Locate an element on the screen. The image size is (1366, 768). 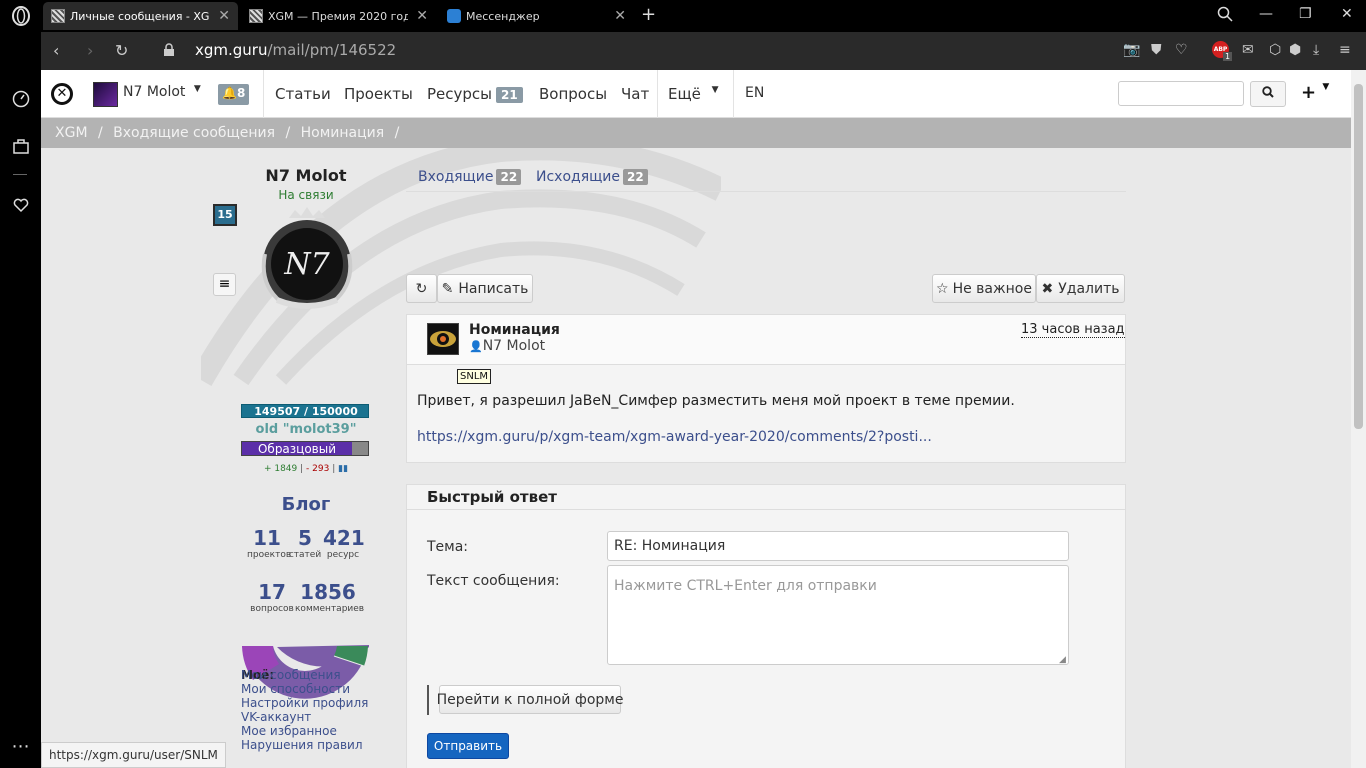
tab-search-icon is located at coordinates (1225, 16).